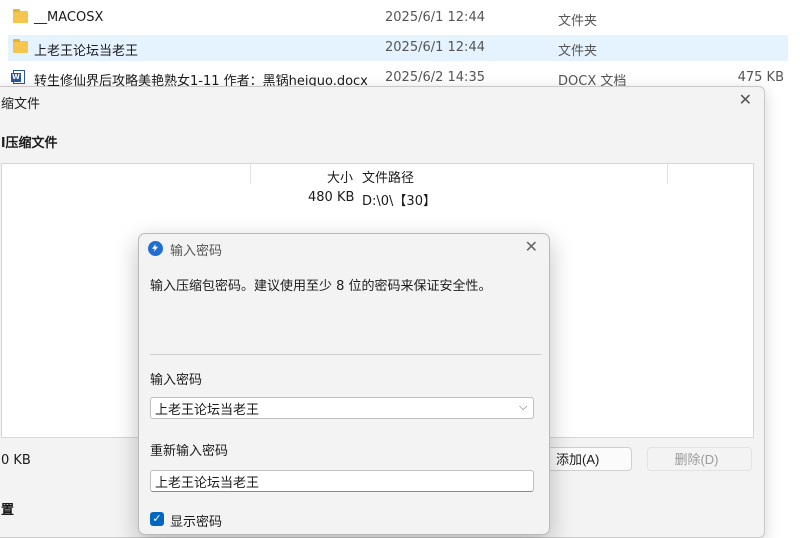 Image resolution: width=800 pixels, height=538 pixels. Describe the element at coordinates (86, 51) in the screenshot. I see `file-name: 上老王论坛当老王` at that location.